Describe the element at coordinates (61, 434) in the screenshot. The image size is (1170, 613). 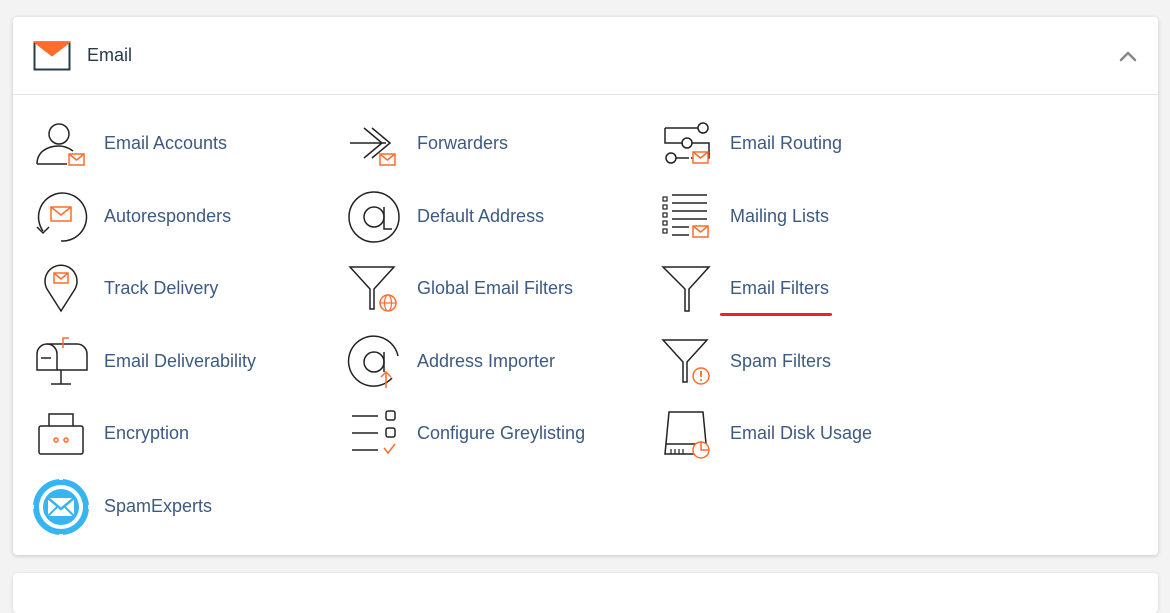
I see `lock-icon` at that location.